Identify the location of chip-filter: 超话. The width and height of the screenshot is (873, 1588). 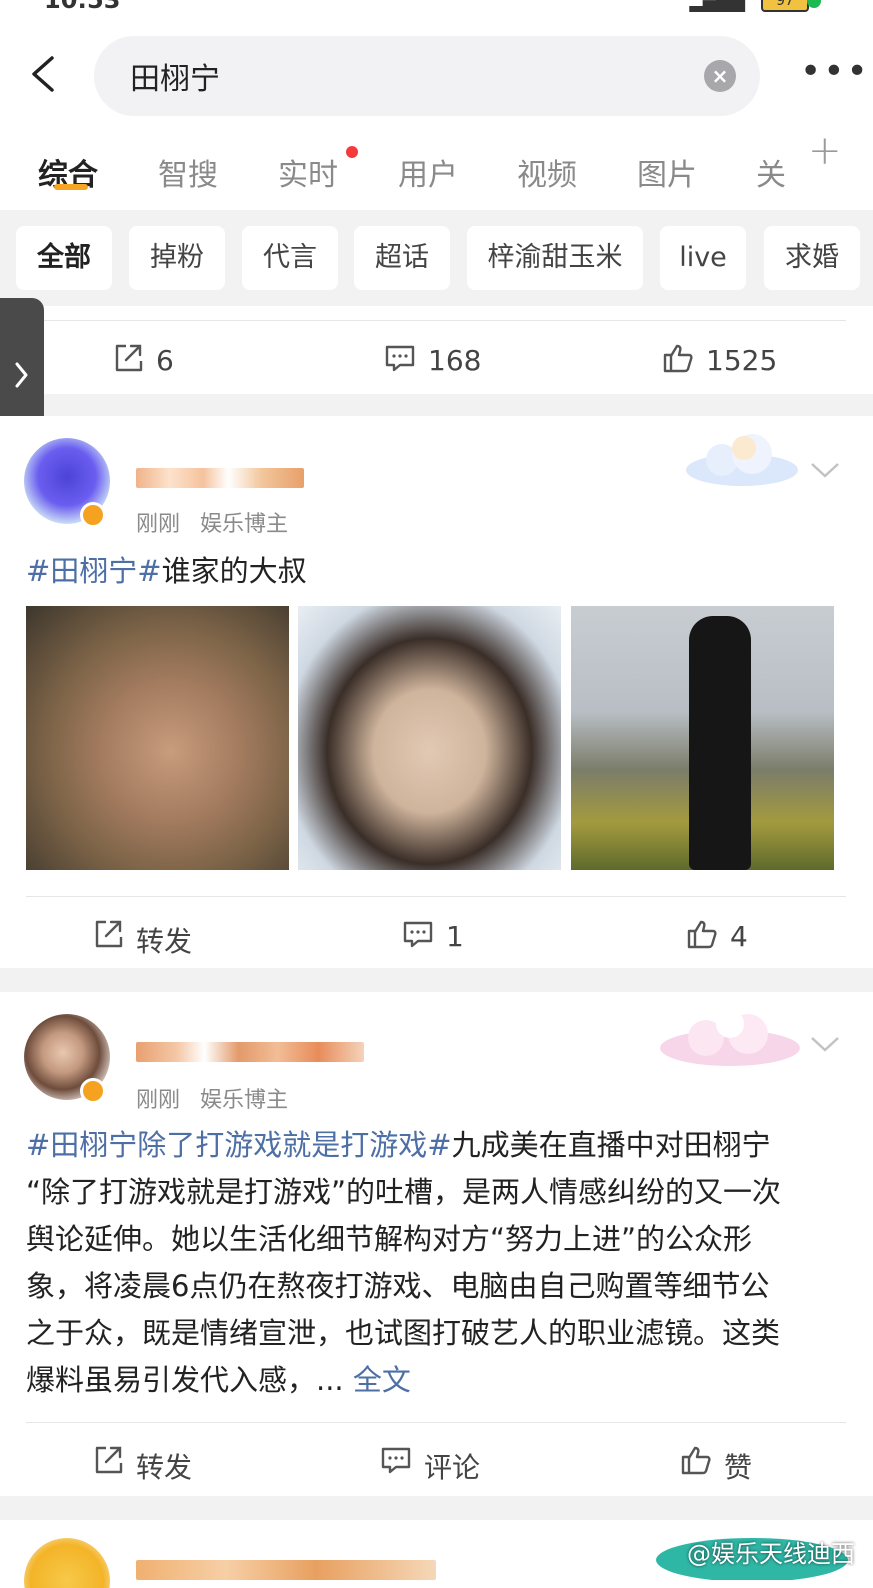
(402, 258).